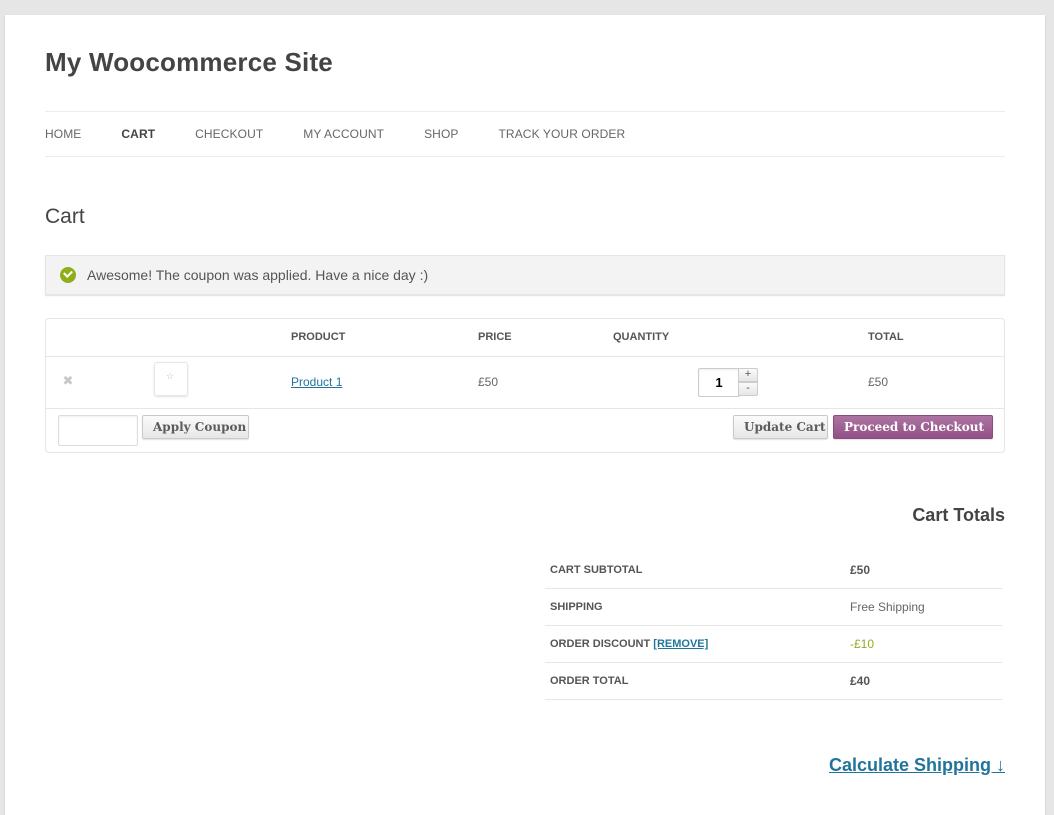 The height and width of the screenshot is (815, 1054). What do you see at coordinates (68, 380) in the screenshot?
I see `remove-item-icon: ✖` at bounding box center [68, 380].